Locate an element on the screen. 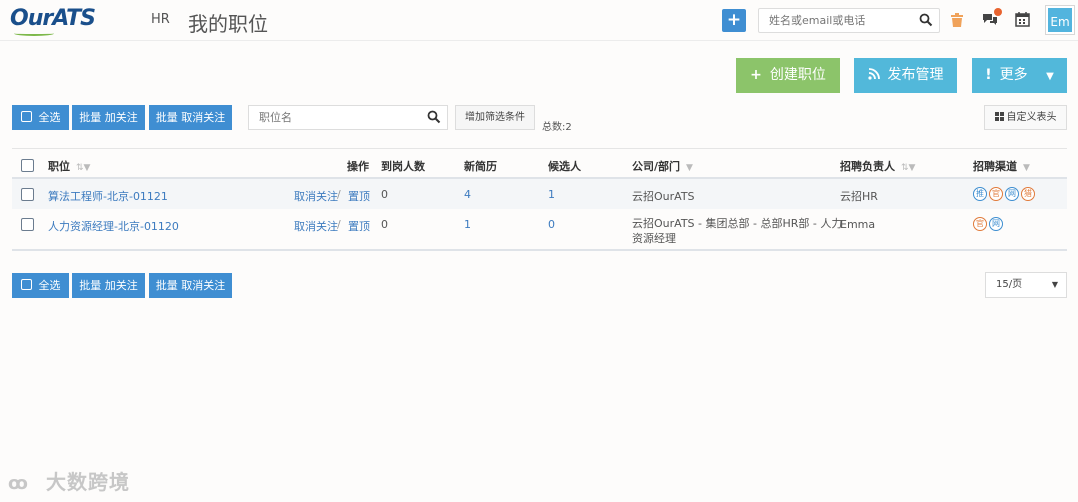 The width and height of the screenshot is (1078, 502). footer-batch-unfollow-button: 批量 取消关注 is located at coordinates (190, 285).